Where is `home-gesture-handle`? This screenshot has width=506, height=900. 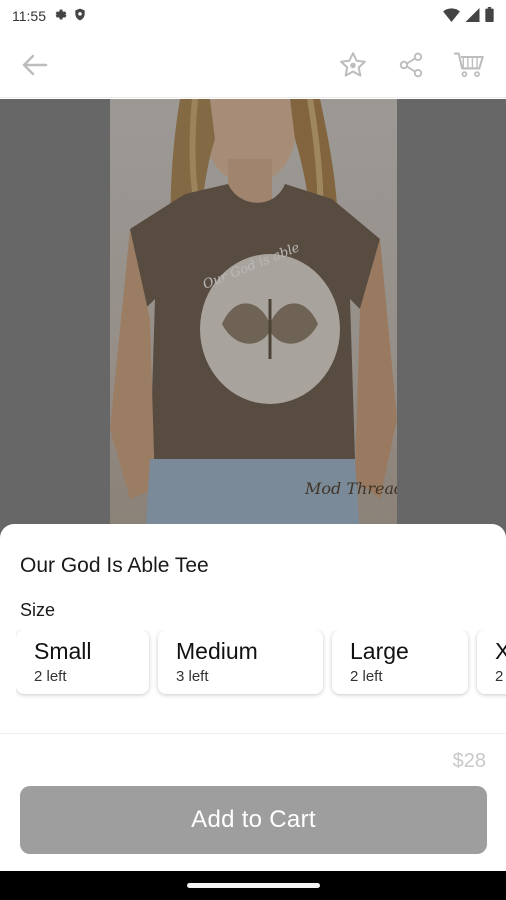
home-gesture-handle is located at coordinates (253, 885).